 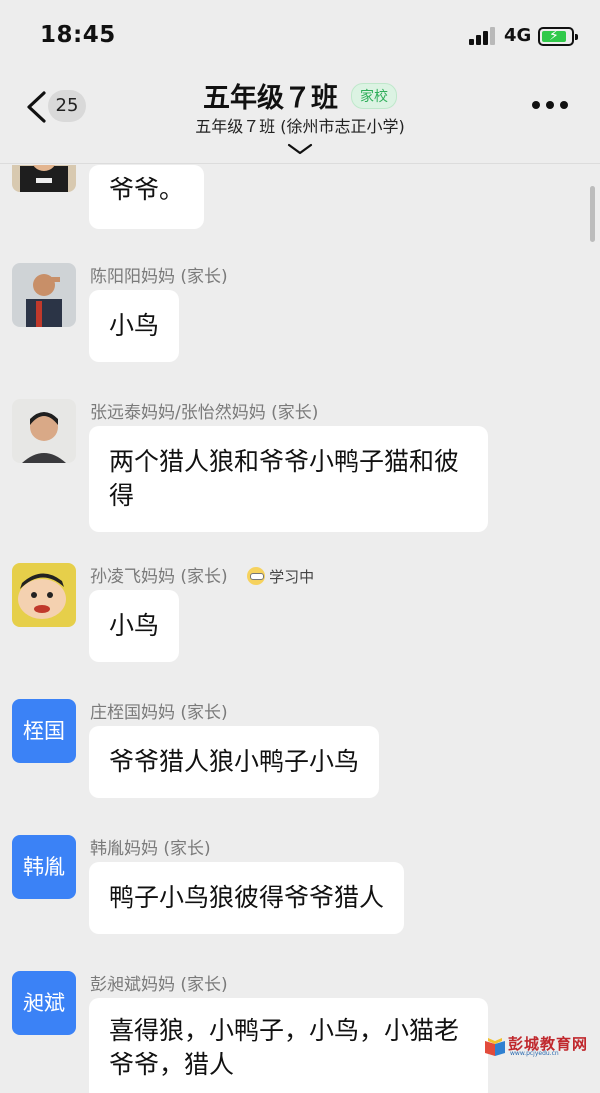 What do you see at coordinates (292, 577) in the screenshot?
I see `learning-status-text: 学习中` at bounding box center [292, 577].